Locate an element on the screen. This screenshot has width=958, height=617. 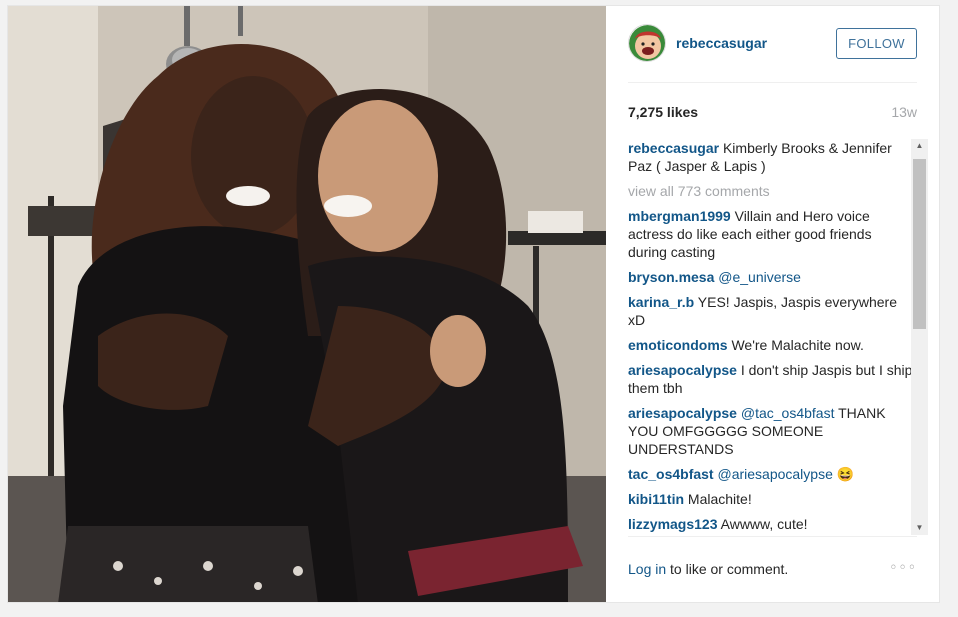
avatar-face-icon is located at coordinates (647, 43).